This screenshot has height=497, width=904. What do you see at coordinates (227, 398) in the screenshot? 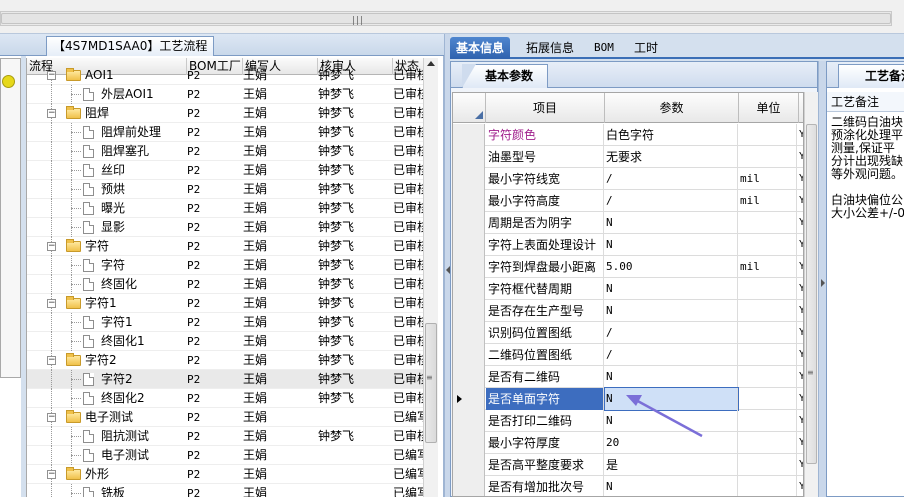
I see `tree-row: 终固化2 P2 王娟 钟梦飞 已审核` at bounding box center [227, 398].